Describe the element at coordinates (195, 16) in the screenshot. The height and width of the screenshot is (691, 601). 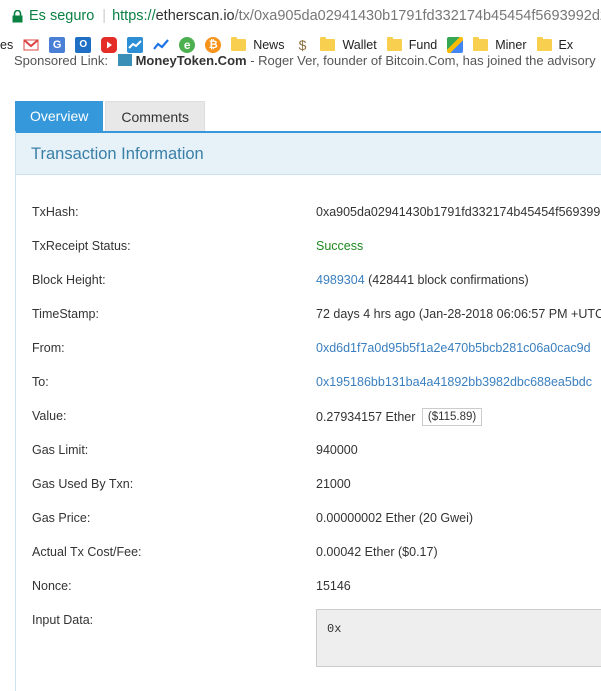
I see `url-host: etherscan.io` at that location.